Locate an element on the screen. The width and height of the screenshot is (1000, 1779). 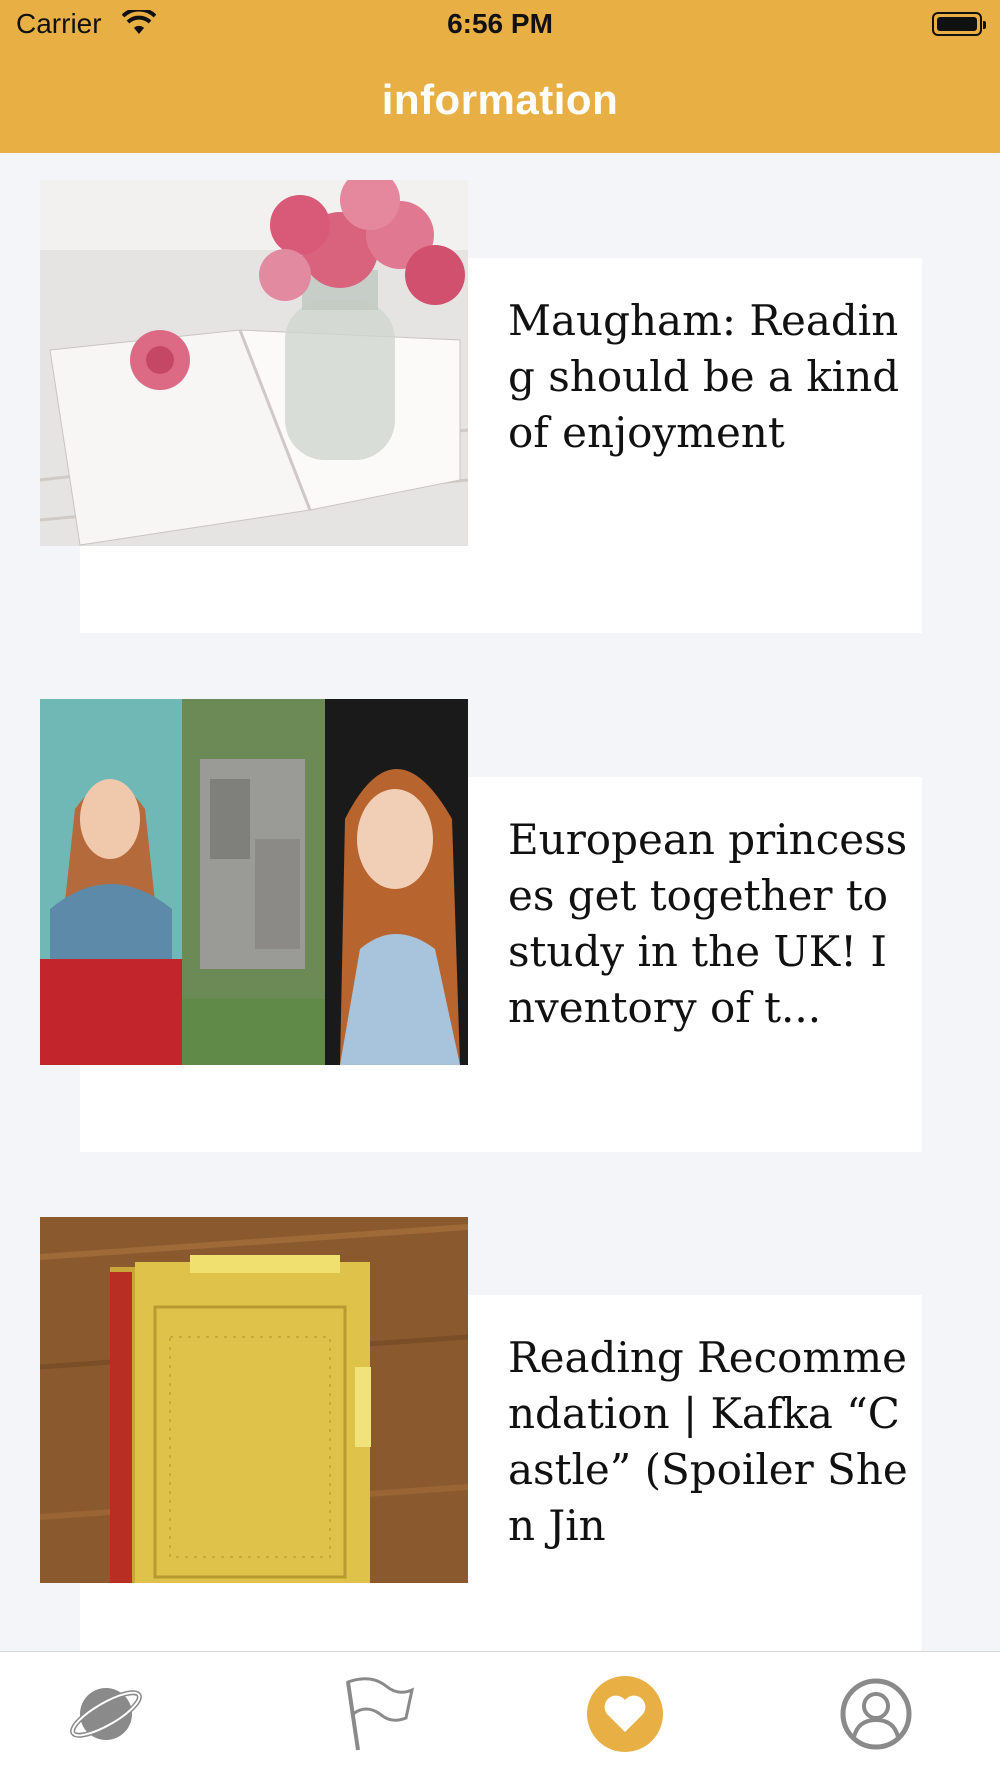
tab-discover is located at coordinates (106, 1714).